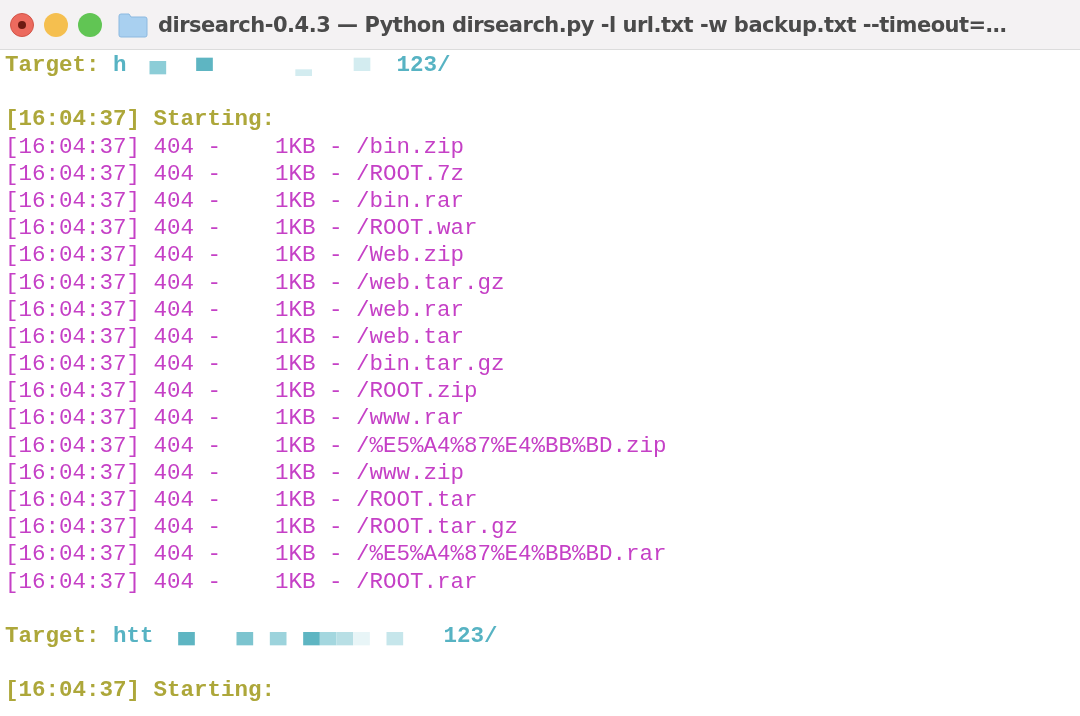 The width and height of the screenshot is (1080, 716). Describe the element at coordinates (241, 582) in the screenshot. I see `result-line: [16:04:37] 404 - 1KB - /ROOT.rar` at that location.